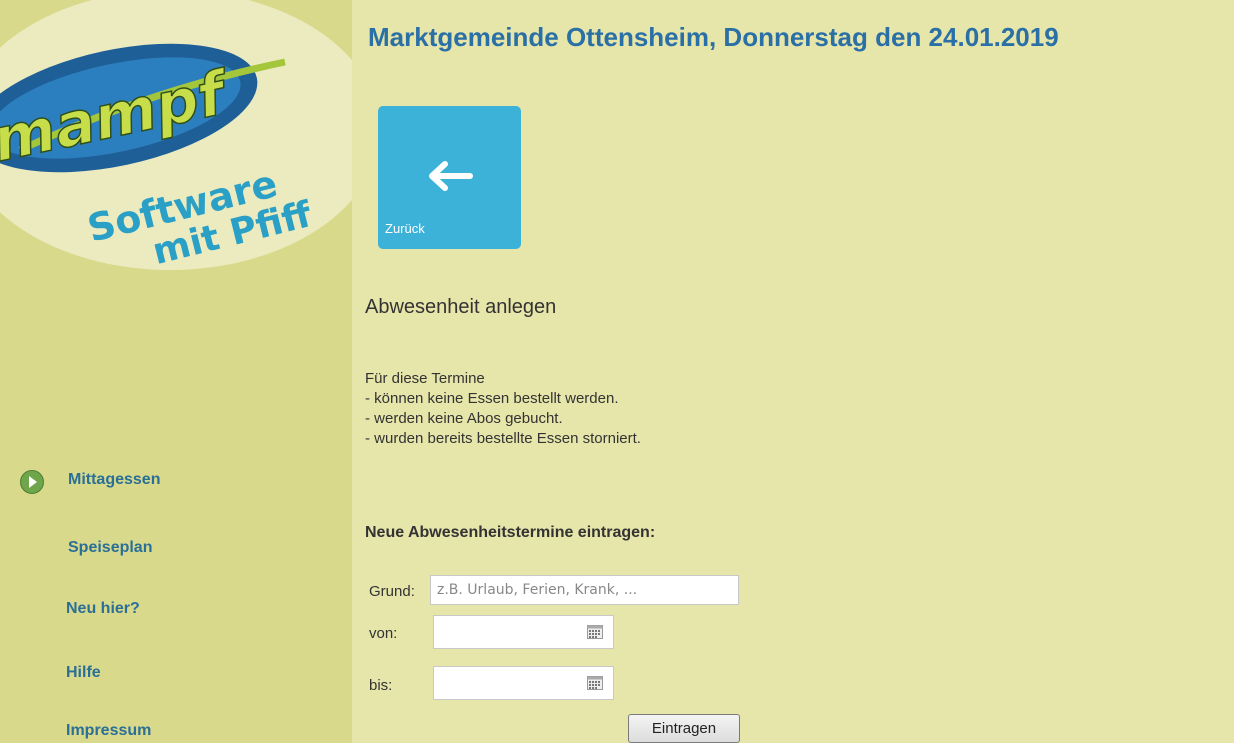 Image resolution: width=1234 pixels, height=743 pixels. Describe the element at coordinates (103, 609) in the screenshot. I see `sidebar-item-neu-hier: Neu hier?` at that location.